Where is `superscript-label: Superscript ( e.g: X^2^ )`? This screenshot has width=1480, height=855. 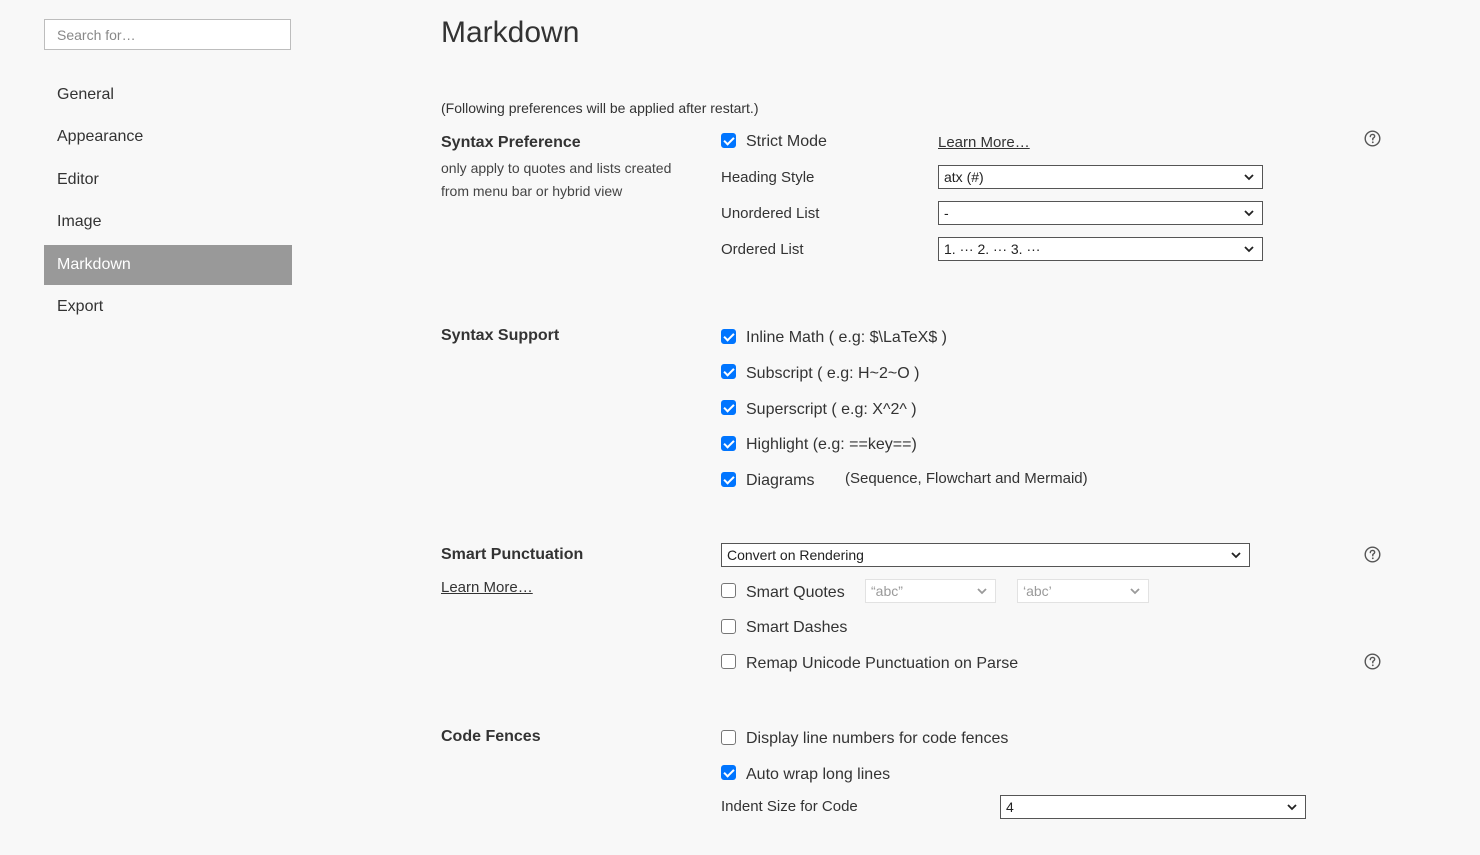
superscript-label: Superscript ( e.g: X^2^ ) is located at coordinates (831, 410).